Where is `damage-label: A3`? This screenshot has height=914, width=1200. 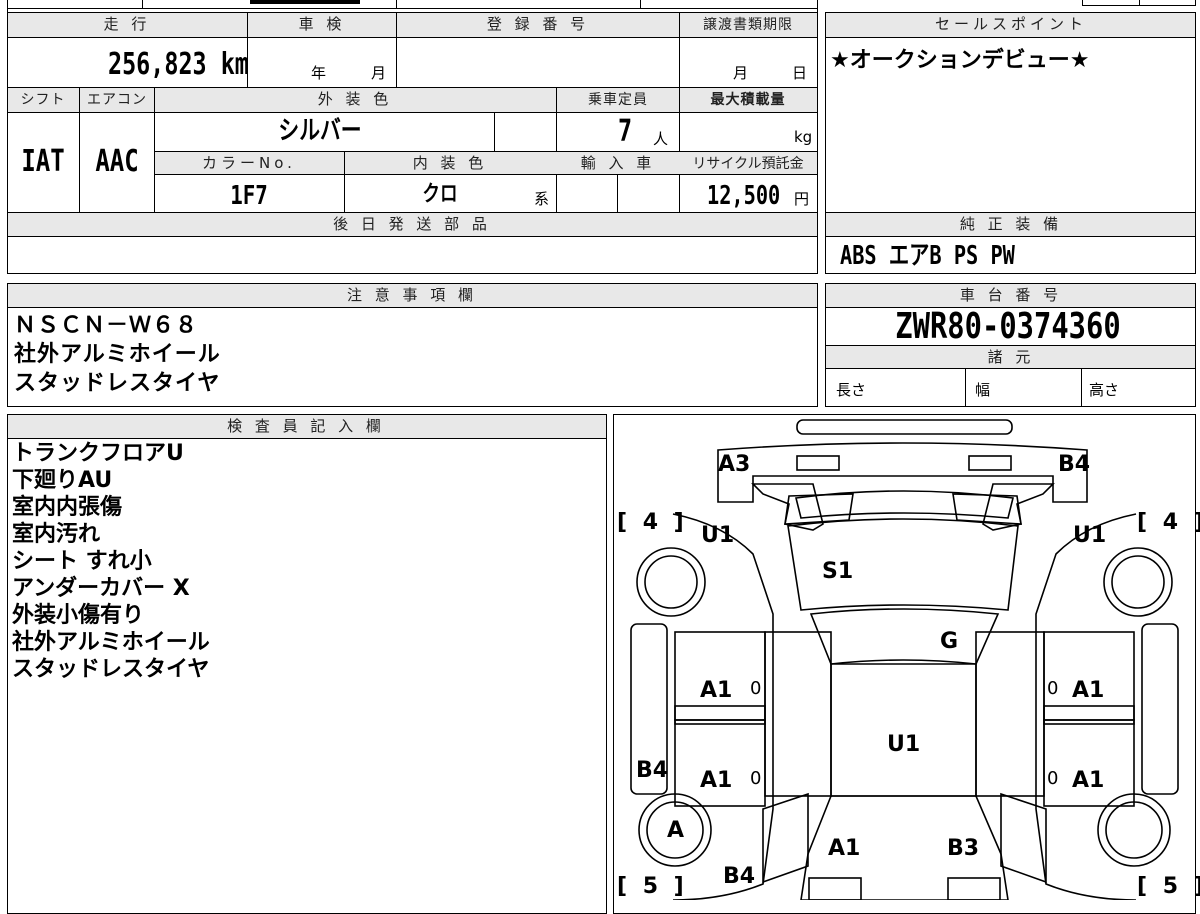
damage-label: A3 is located at coordinates (734, 464).